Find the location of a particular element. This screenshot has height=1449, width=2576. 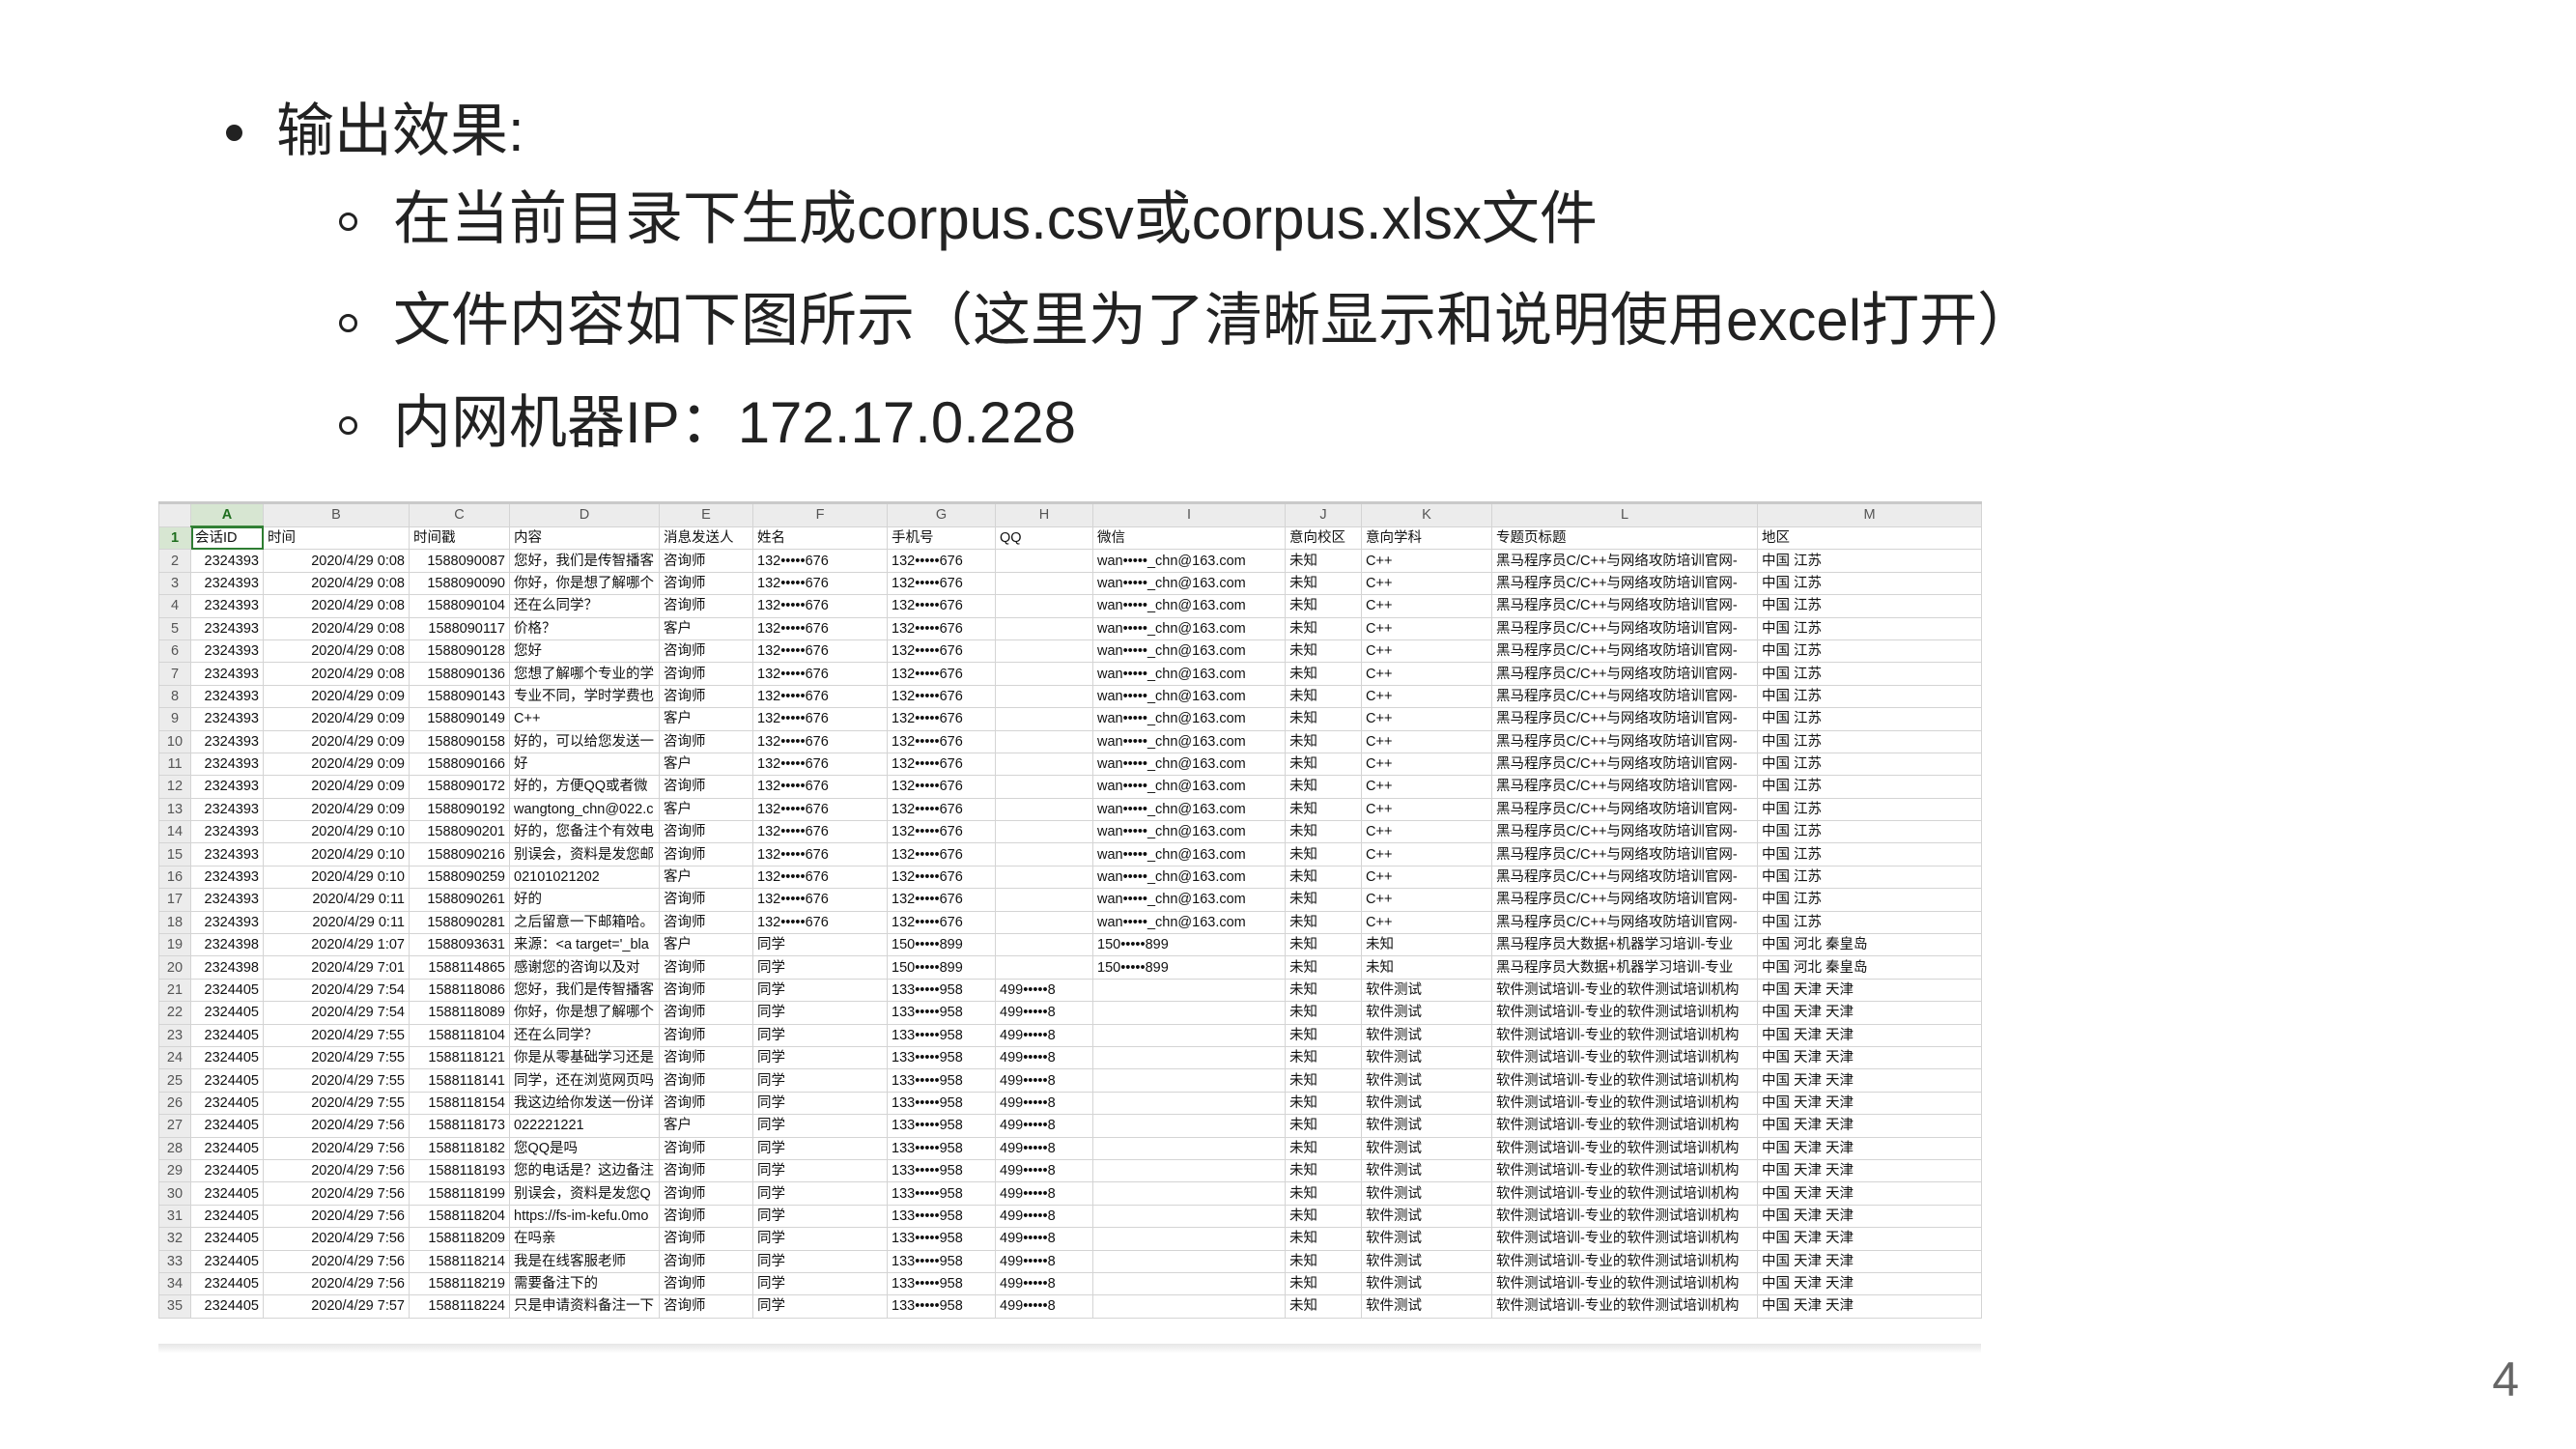

column-header-e: E is located at coordinates (706, 514).